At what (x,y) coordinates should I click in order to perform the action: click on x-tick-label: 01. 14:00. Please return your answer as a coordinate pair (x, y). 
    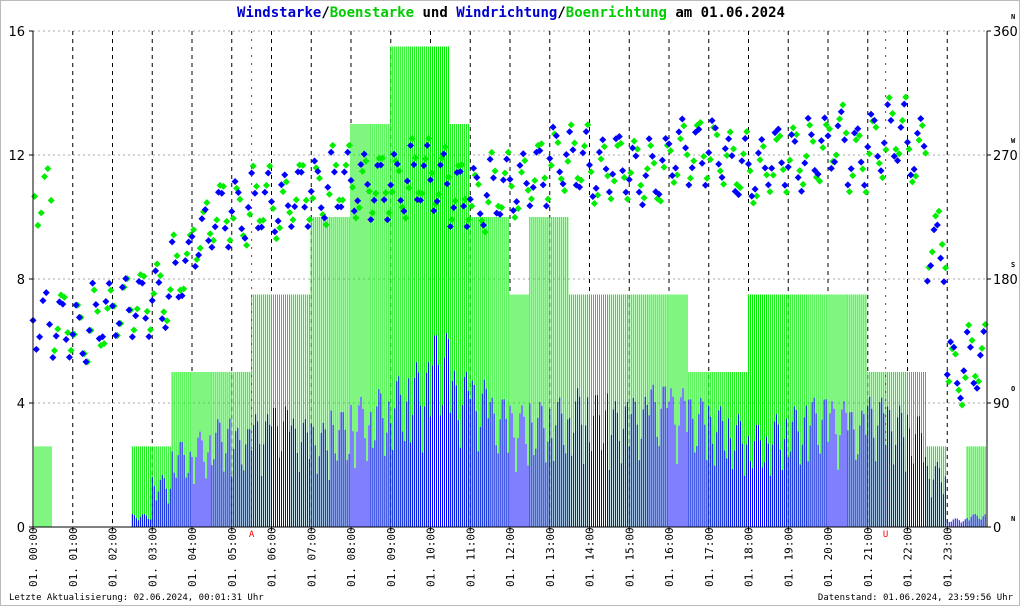
    Looking at the image, I should click on (590, 557).